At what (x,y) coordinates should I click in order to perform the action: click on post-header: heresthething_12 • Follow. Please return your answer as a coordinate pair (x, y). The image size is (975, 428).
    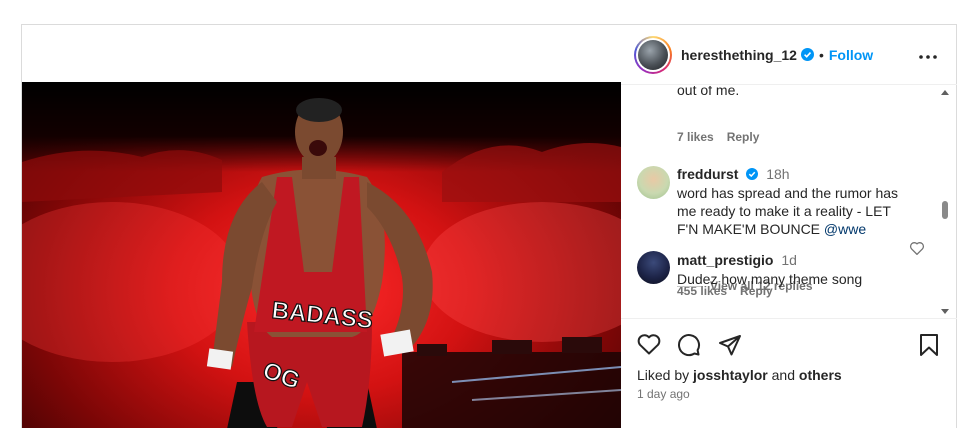
    Looking at the image, I should click on (789, 55).